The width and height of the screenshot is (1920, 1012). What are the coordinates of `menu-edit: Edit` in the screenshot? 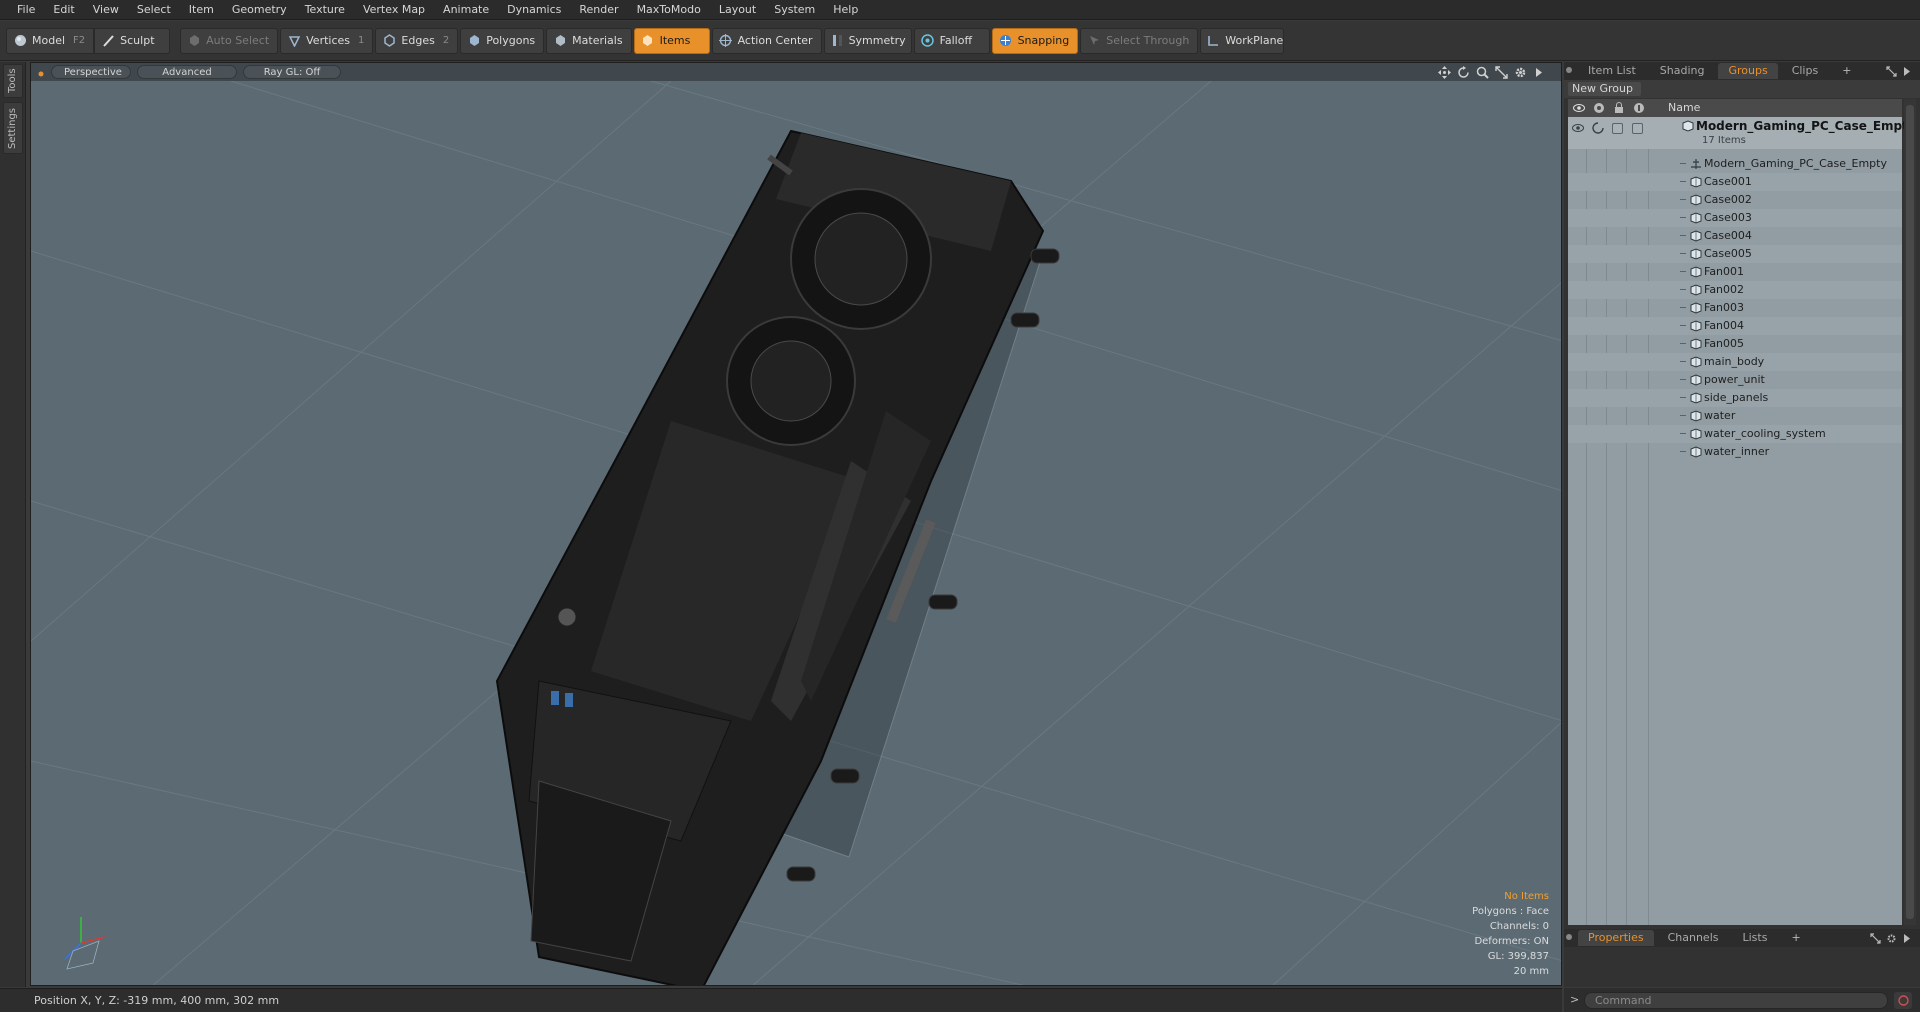 It's located at (63, 10).